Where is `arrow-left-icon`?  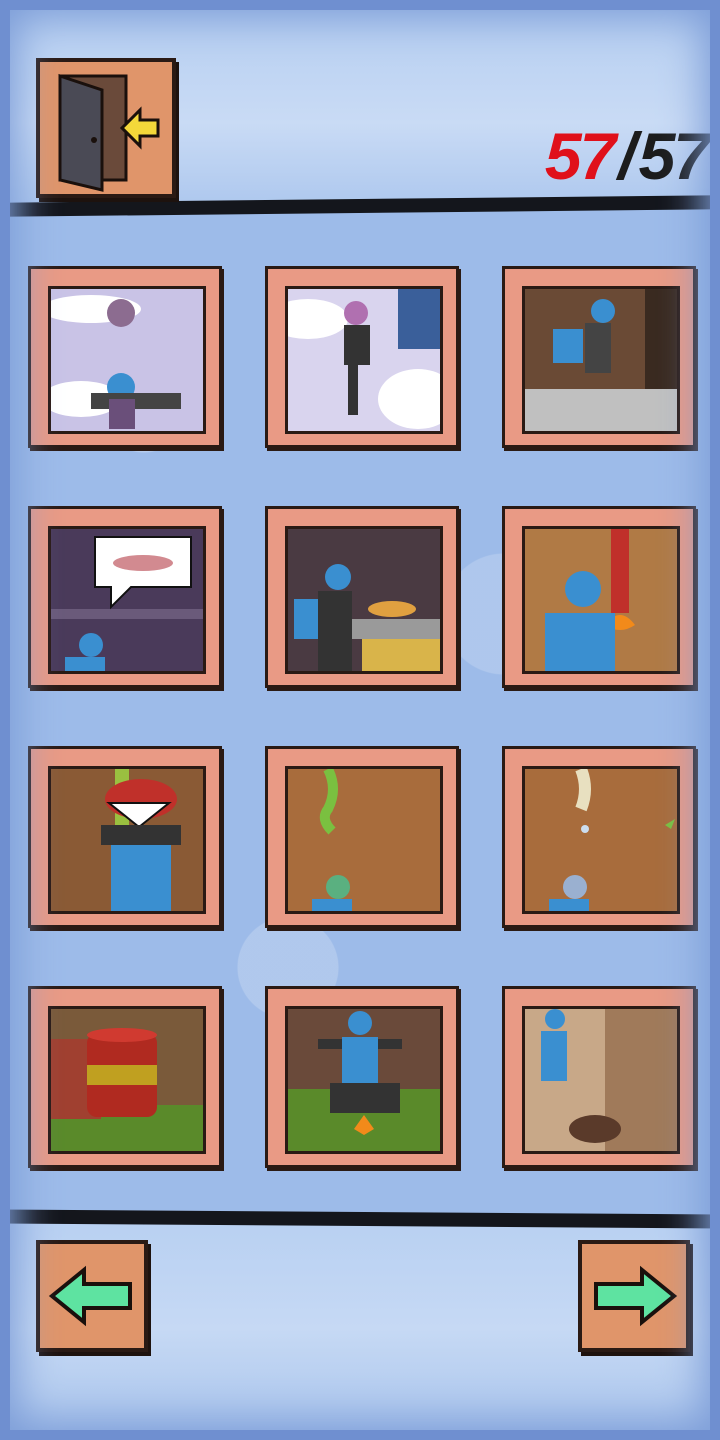 arrow-left-icon is located at coordinates (90, 1296).